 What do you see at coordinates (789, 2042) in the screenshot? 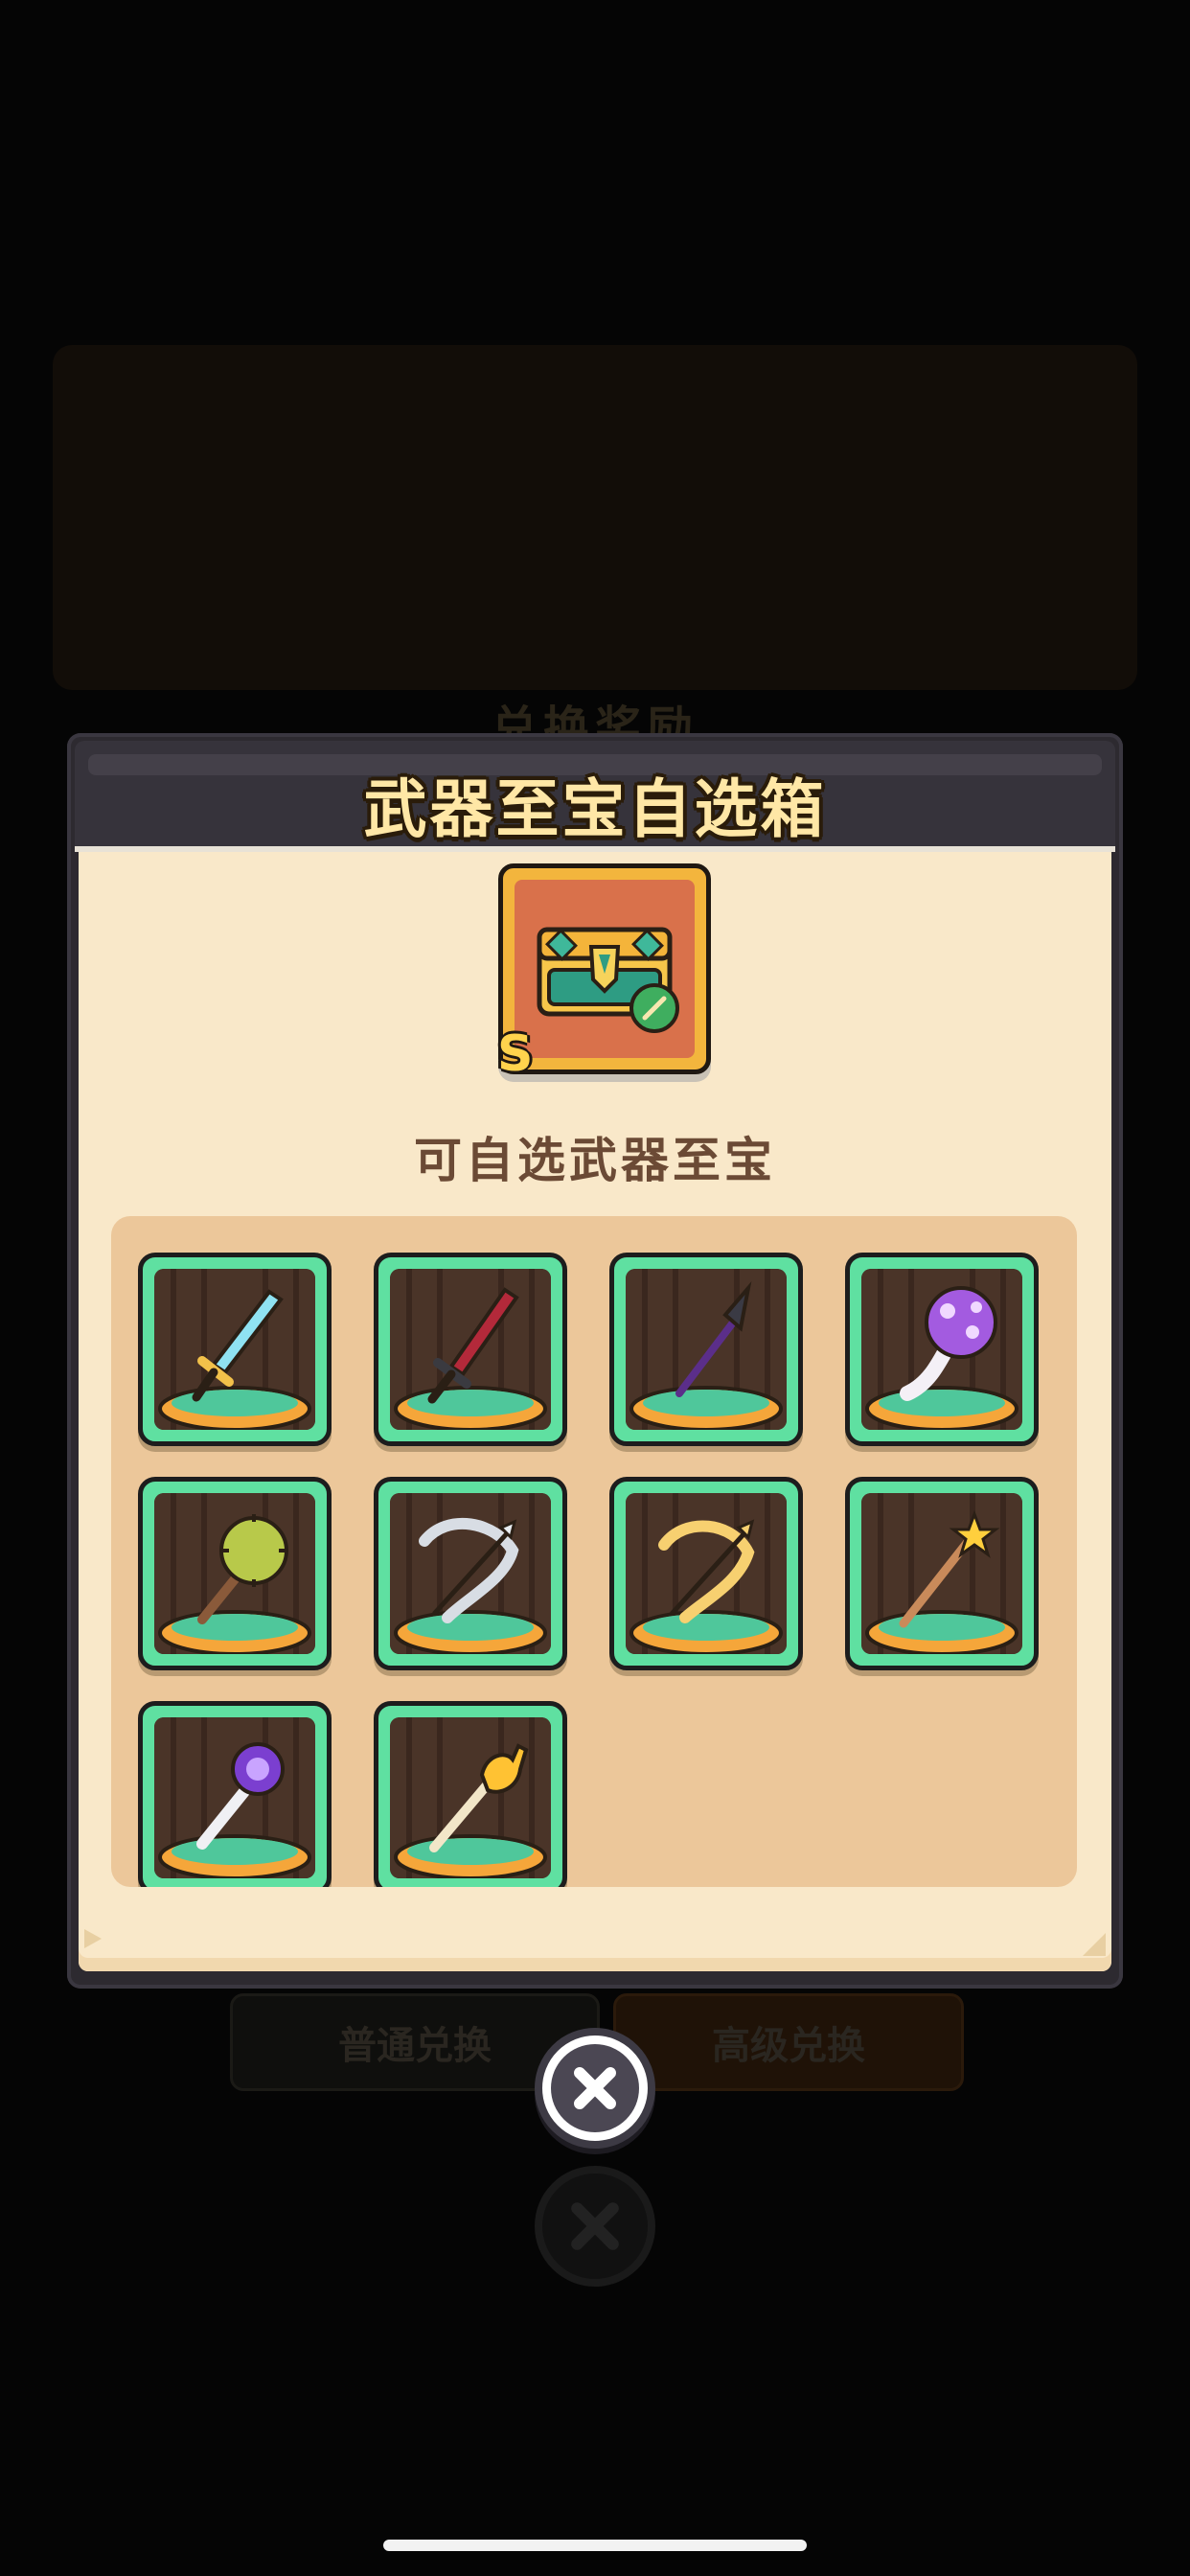
I see `premium-exchange-button: 高级兑换` at bounding box center [789, 2042].